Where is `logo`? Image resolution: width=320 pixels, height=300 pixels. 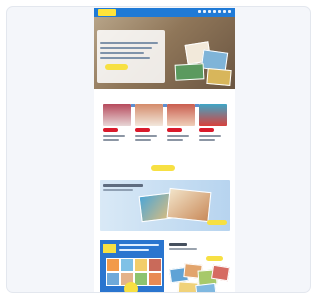
logo is located at coordinates (107, 12).